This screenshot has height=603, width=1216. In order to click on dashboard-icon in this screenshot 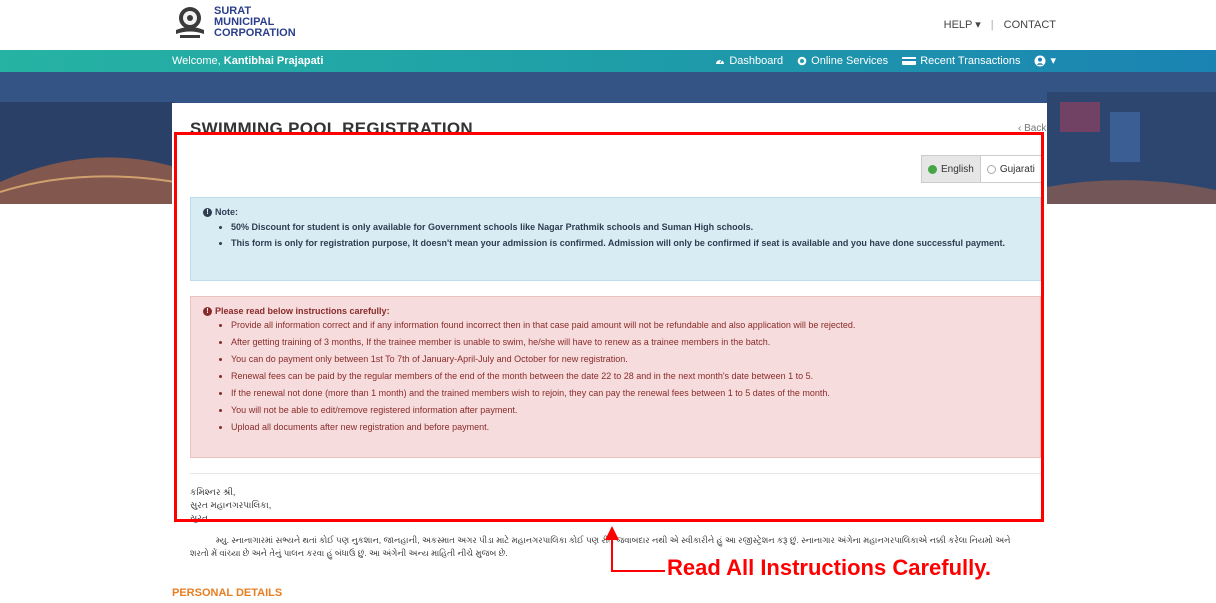, I will do `click(720, 61)`.